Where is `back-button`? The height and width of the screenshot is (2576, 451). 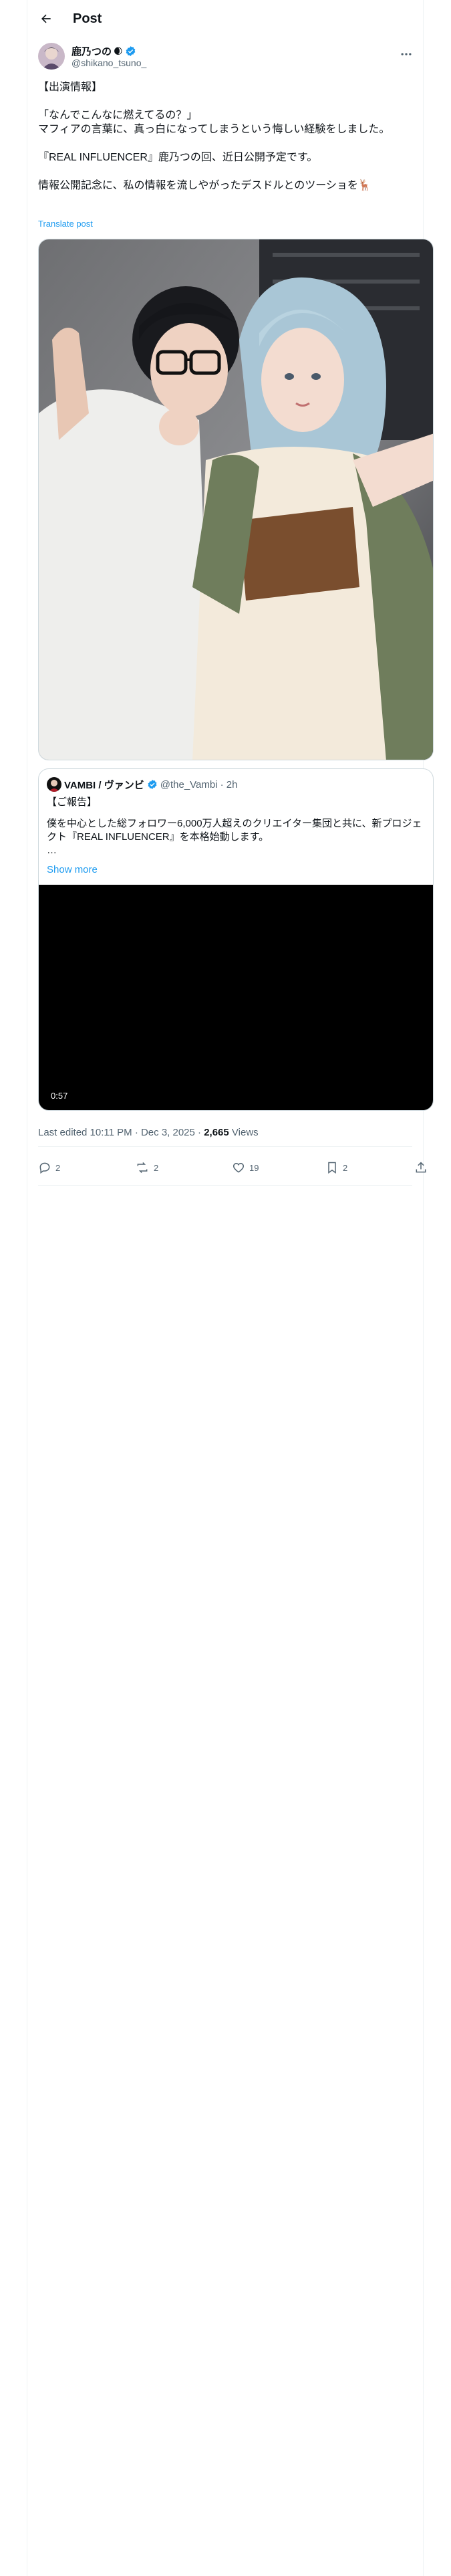 back-button is located at coordinates (46, 19).